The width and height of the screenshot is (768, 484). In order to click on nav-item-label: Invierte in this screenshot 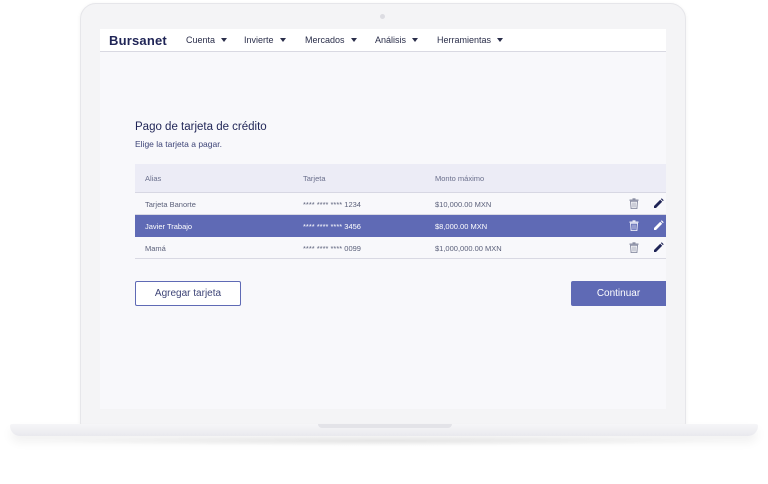, I will do `click(259, 40)`.